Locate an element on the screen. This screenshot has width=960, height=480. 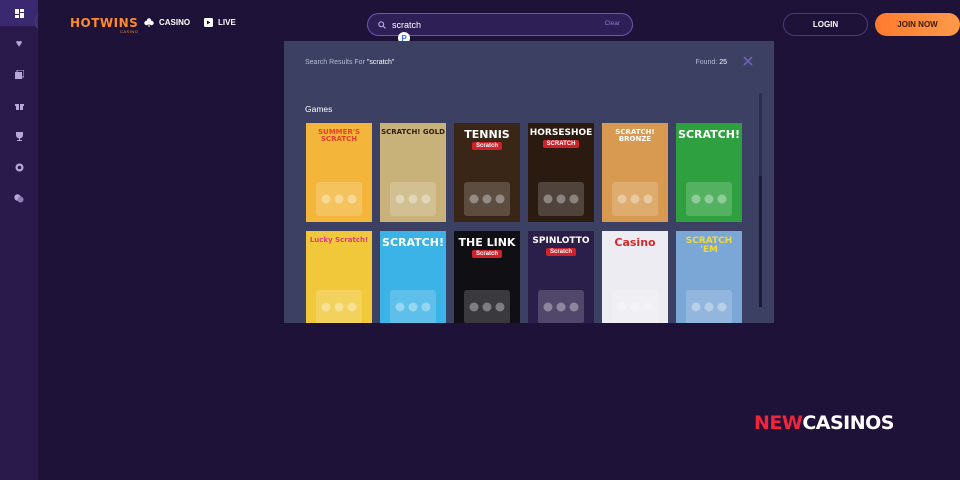
found-count: Found: 25 is located at coordinates (711, 62).